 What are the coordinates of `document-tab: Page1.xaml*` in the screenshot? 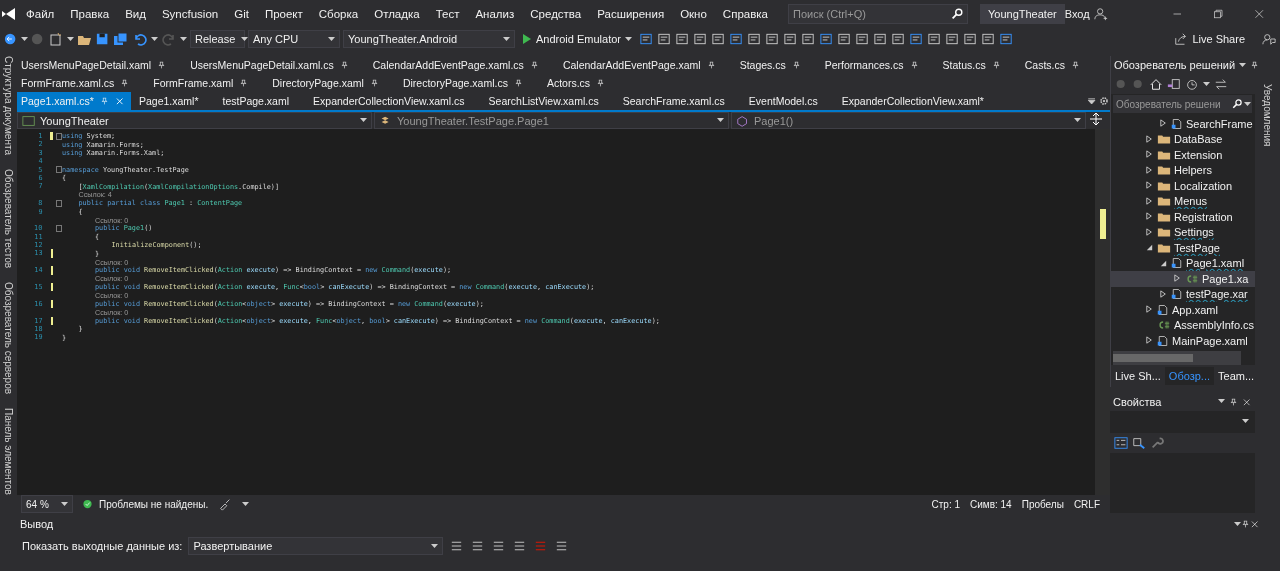 It's located at (169, 101).